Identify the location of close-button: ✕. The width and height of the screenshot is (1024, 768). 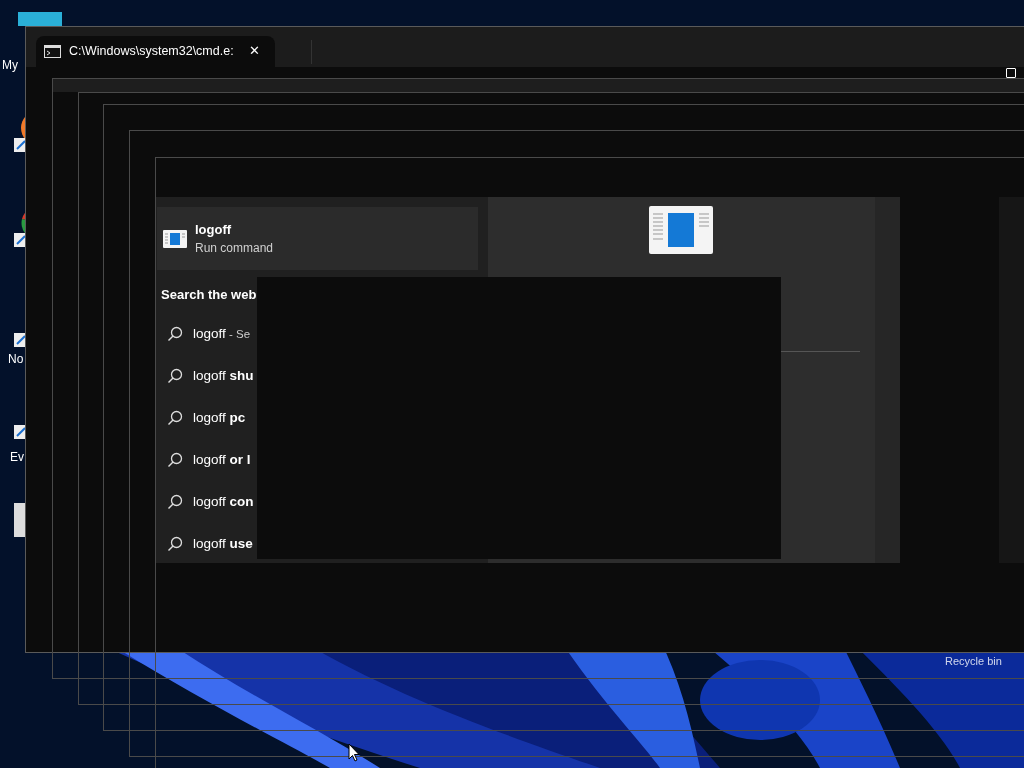
(254, 51).